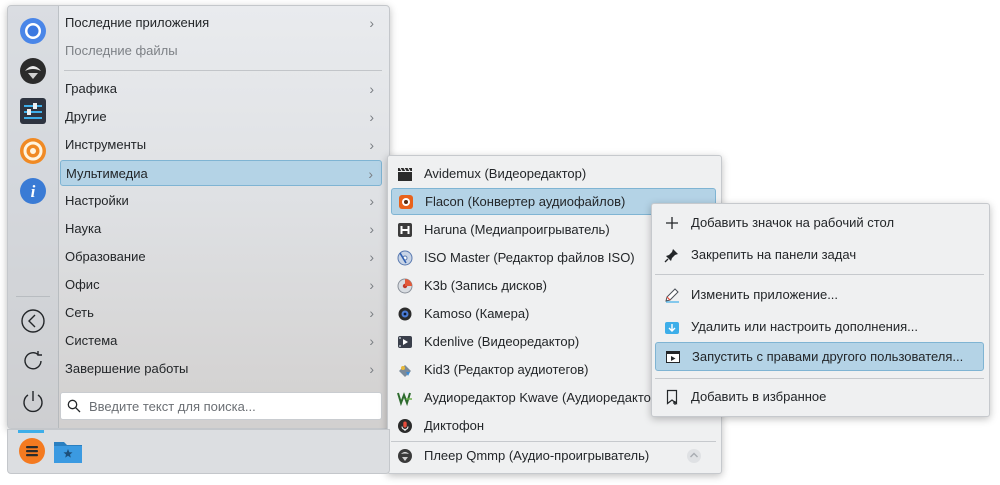 Image resolution: width=1000 pixels, height=485 pixels. I want to click on addons-icon, so click(672, 327).